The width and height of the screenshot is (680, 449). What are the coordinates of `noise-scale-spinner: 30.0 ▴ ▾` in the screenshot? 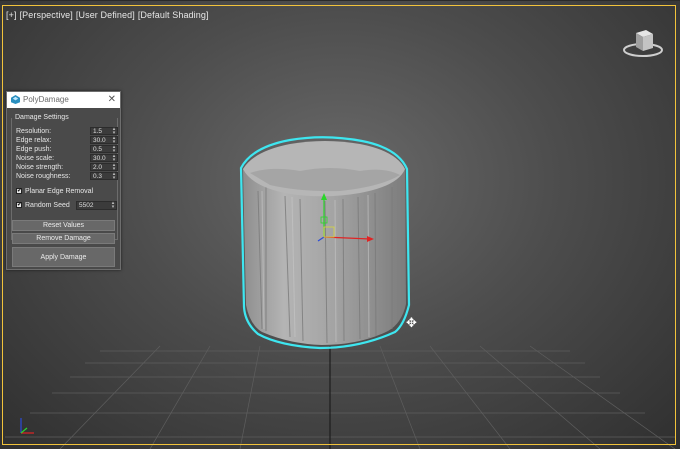 It's located at (104, 158).